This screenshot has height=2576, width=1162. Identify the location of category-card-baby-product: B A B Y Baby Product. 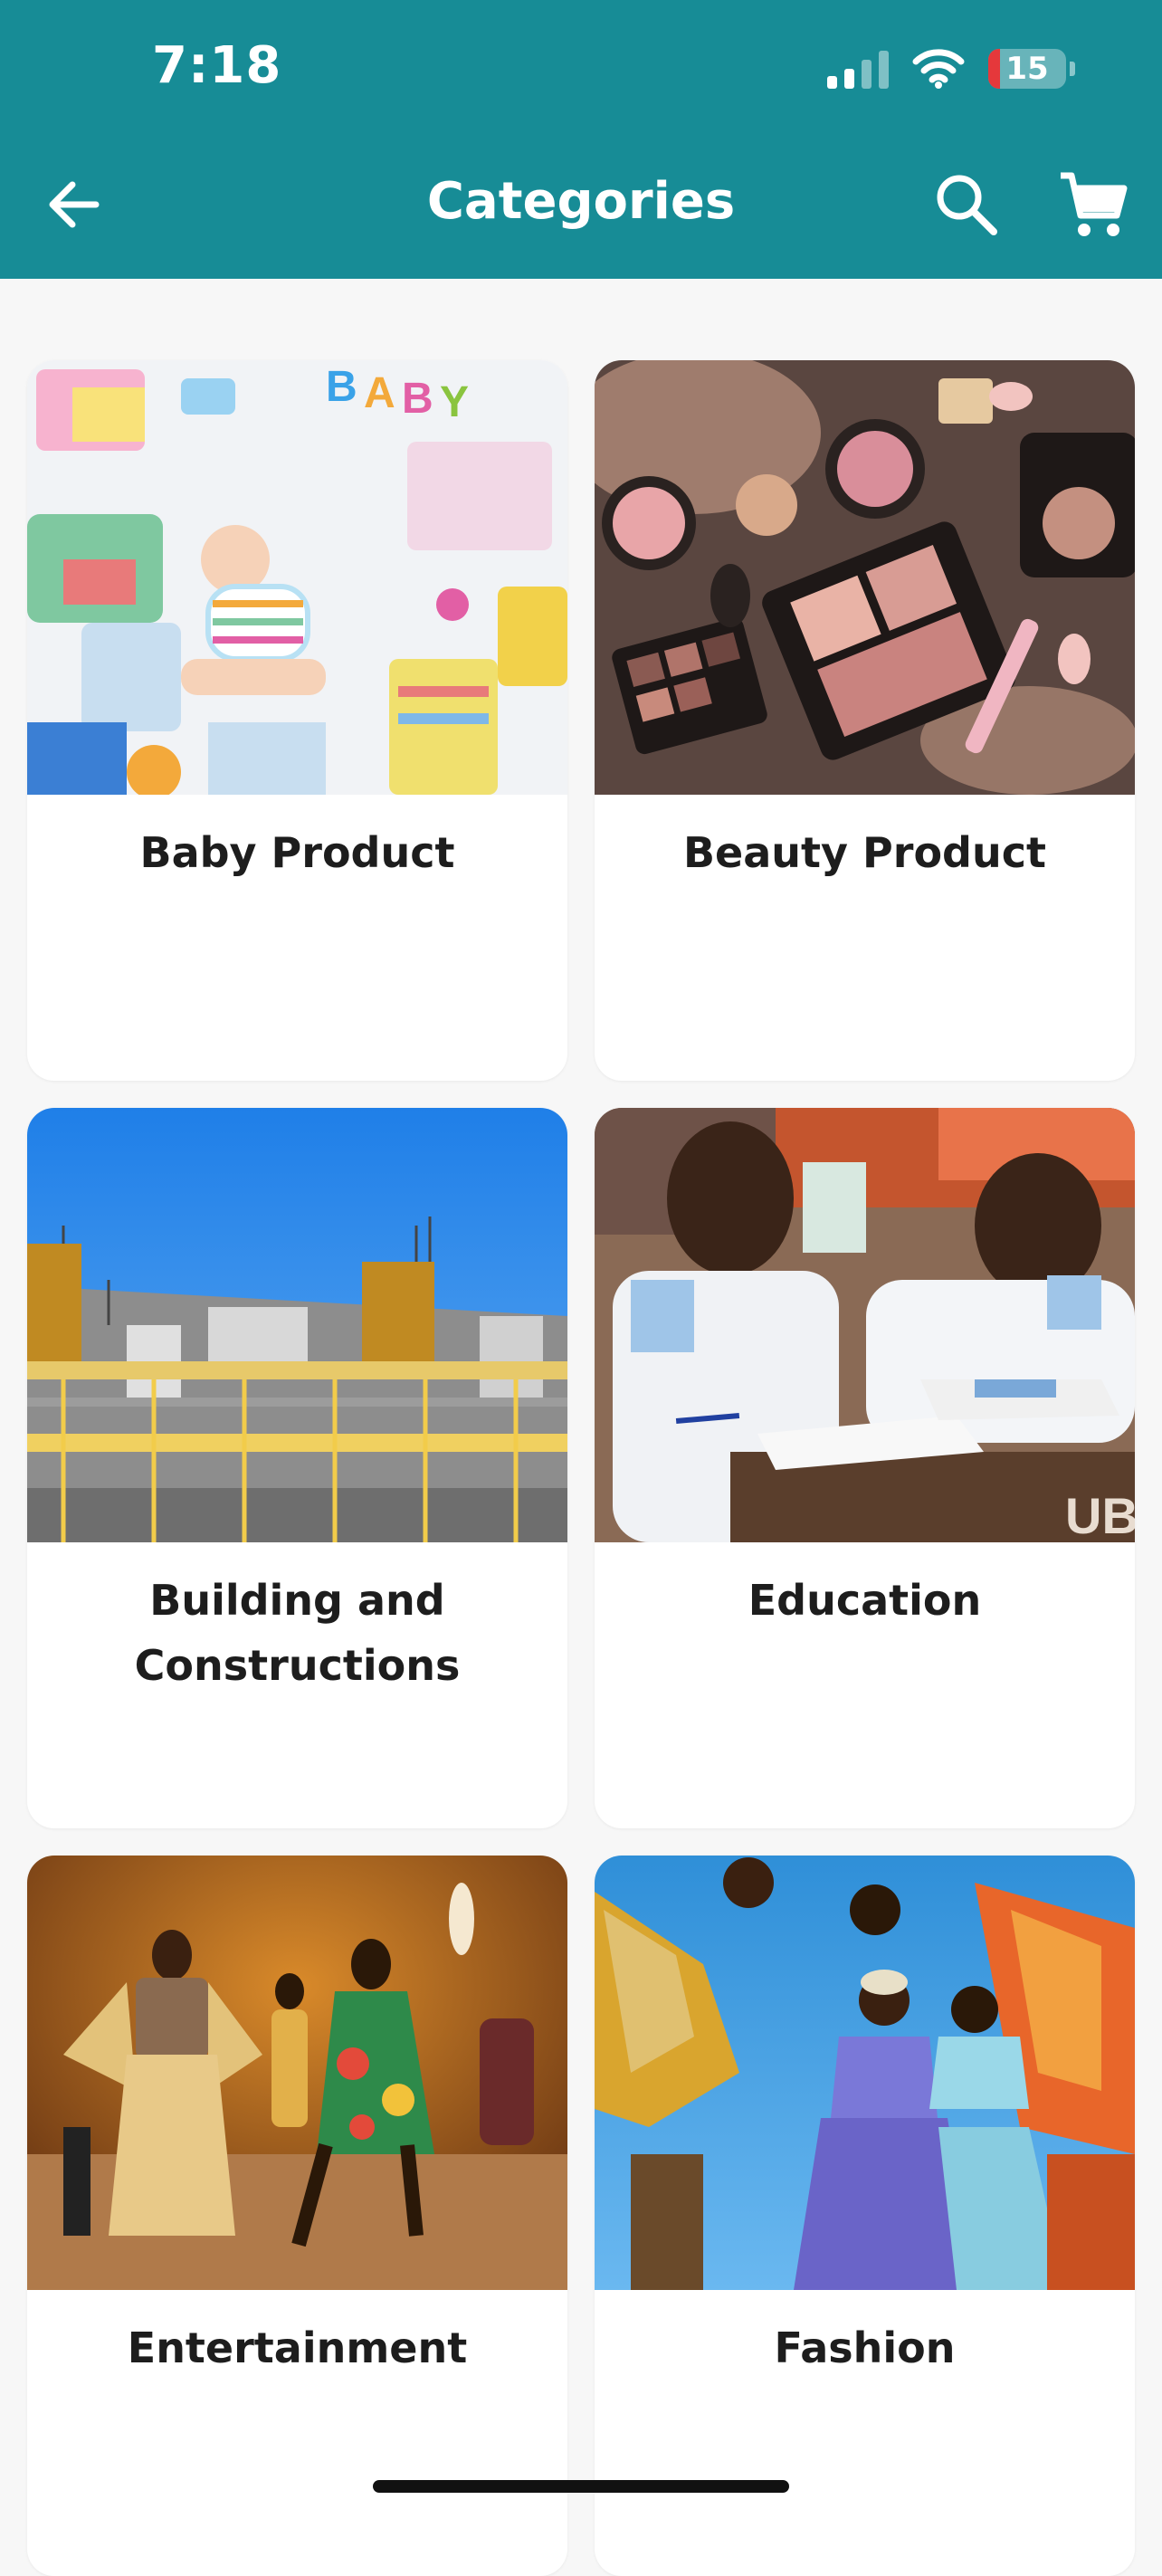
(297, 720).